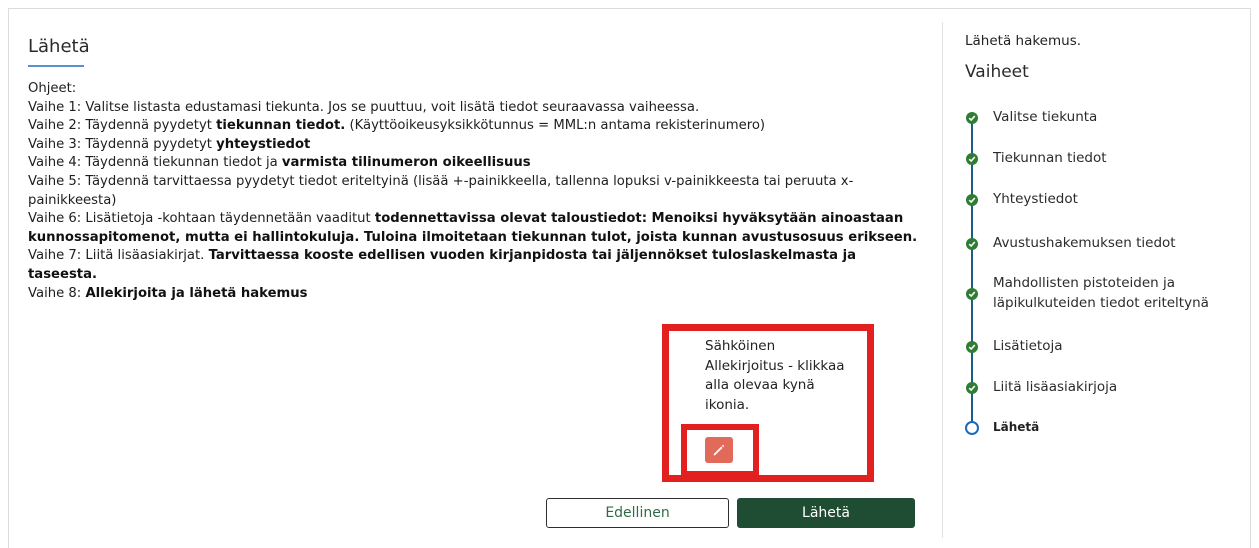 The height and width of the screenshot is (548, 1259). What do you see at coordinates (168, 293) in the screenshot?
I see `instruction-step-8: Vaihe 8: Allekirjoita ja lähetä hakemus` at bounding box center [168, 293].